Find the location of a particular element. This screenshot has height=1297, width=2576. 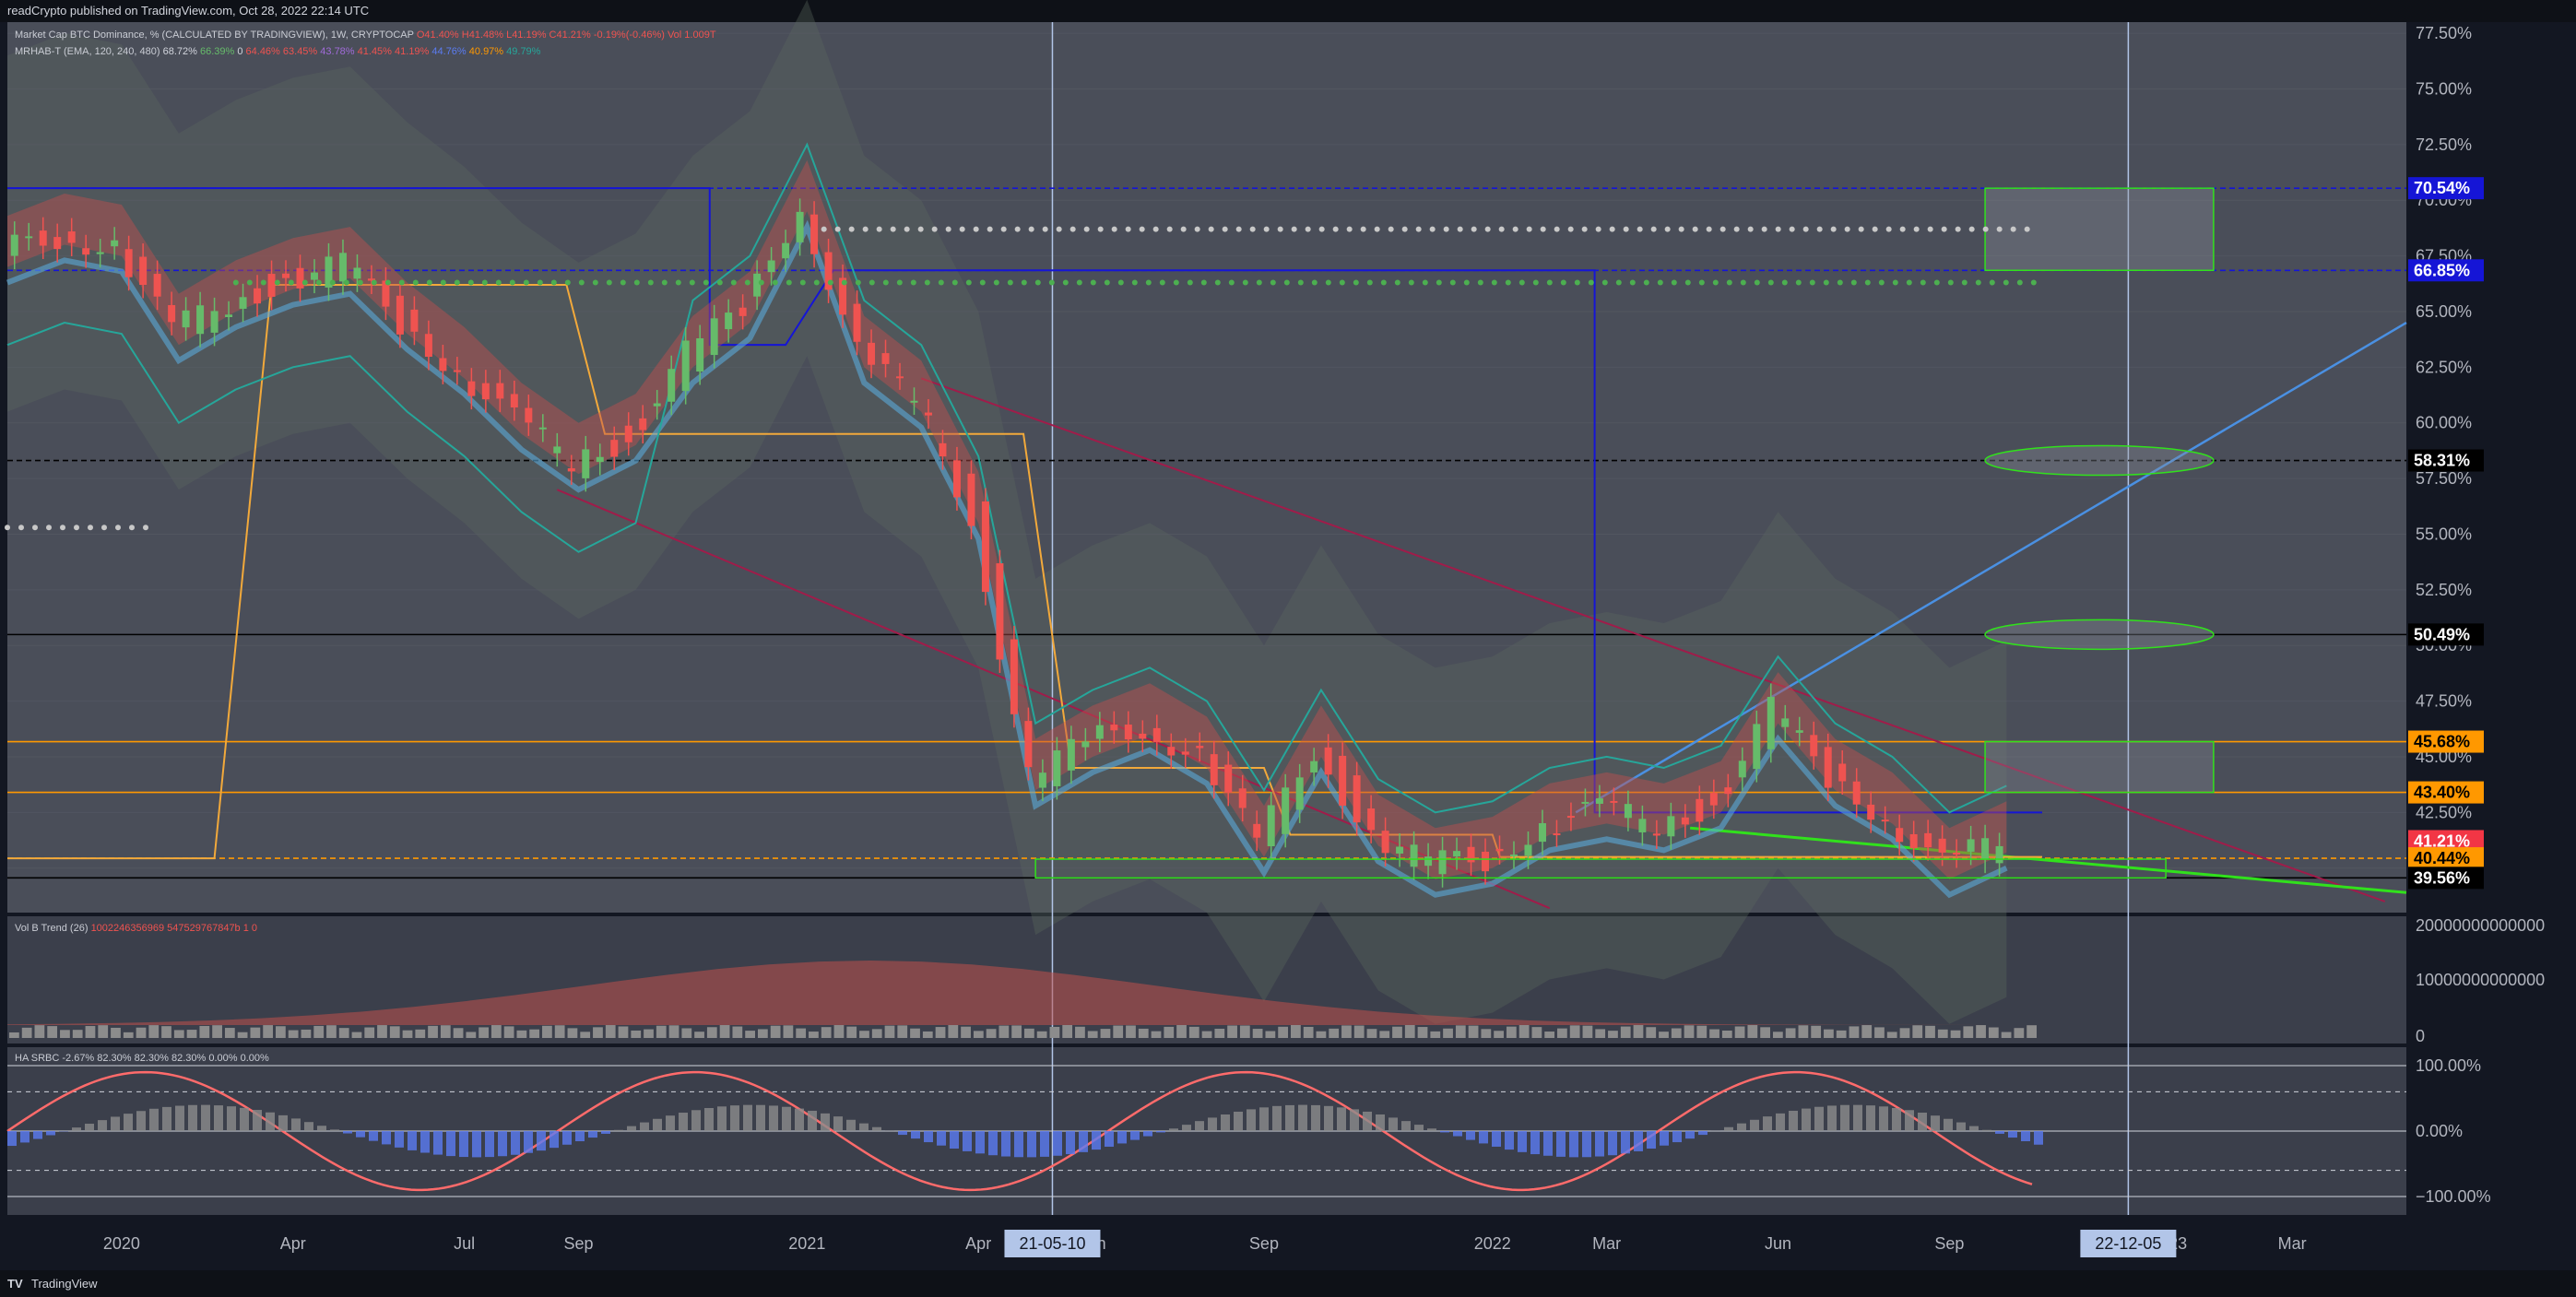

osc-axis-tick: 100.00% is located at coordinates (2448, 1065).